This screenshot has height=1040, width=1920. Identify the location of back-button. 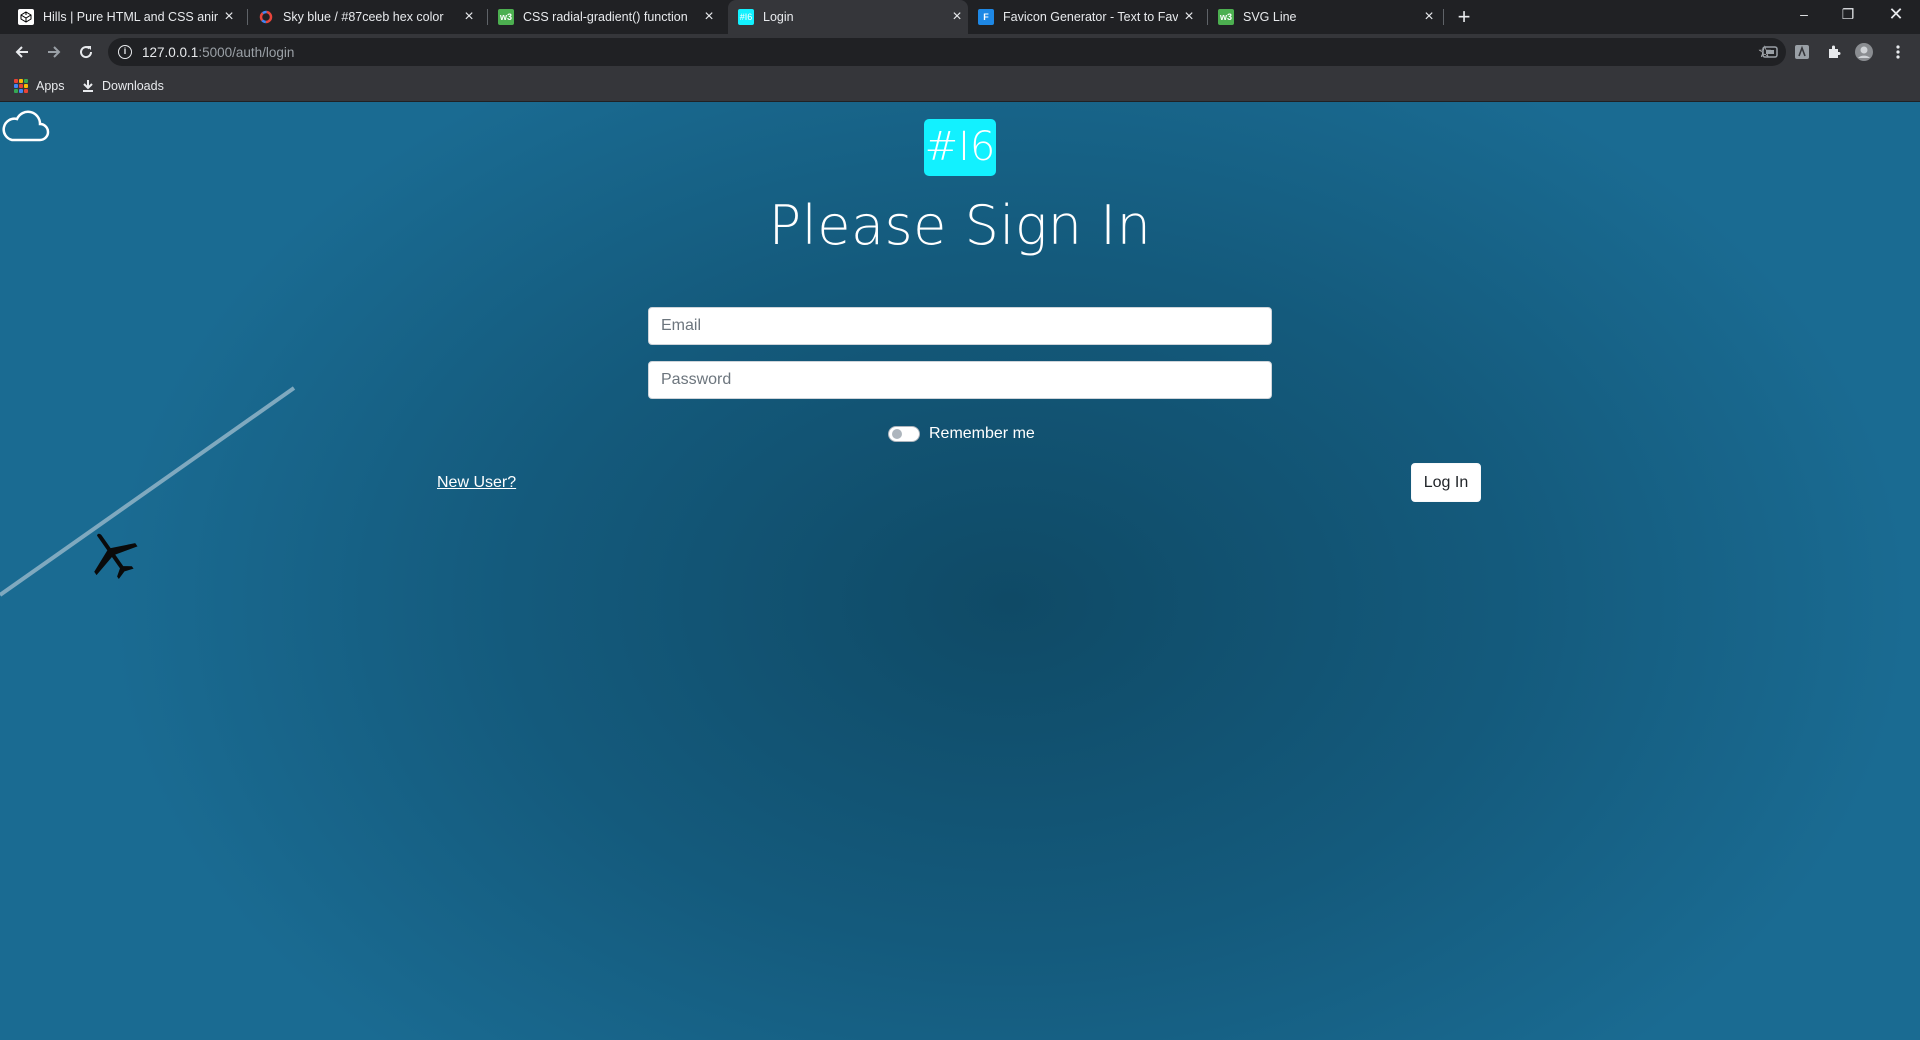
(22, 52).